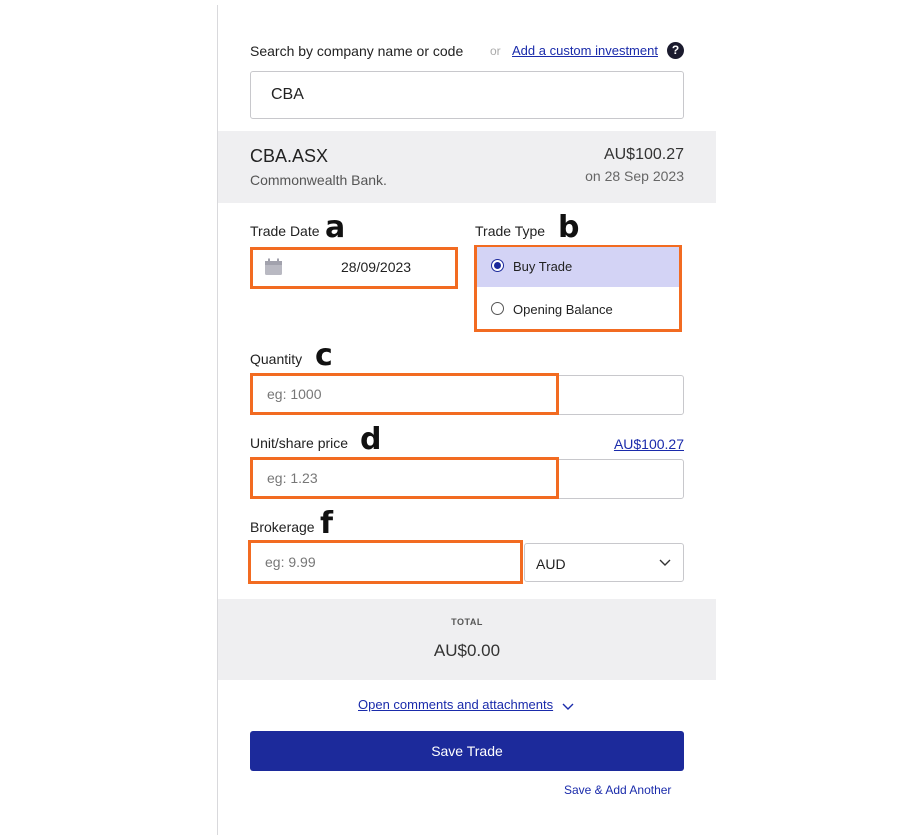 This screenshot has width=917, height=840. Describe the element at coordinates (299, 443) in the screenshot. I see `unit-price-label: Unit/share price` at that location.